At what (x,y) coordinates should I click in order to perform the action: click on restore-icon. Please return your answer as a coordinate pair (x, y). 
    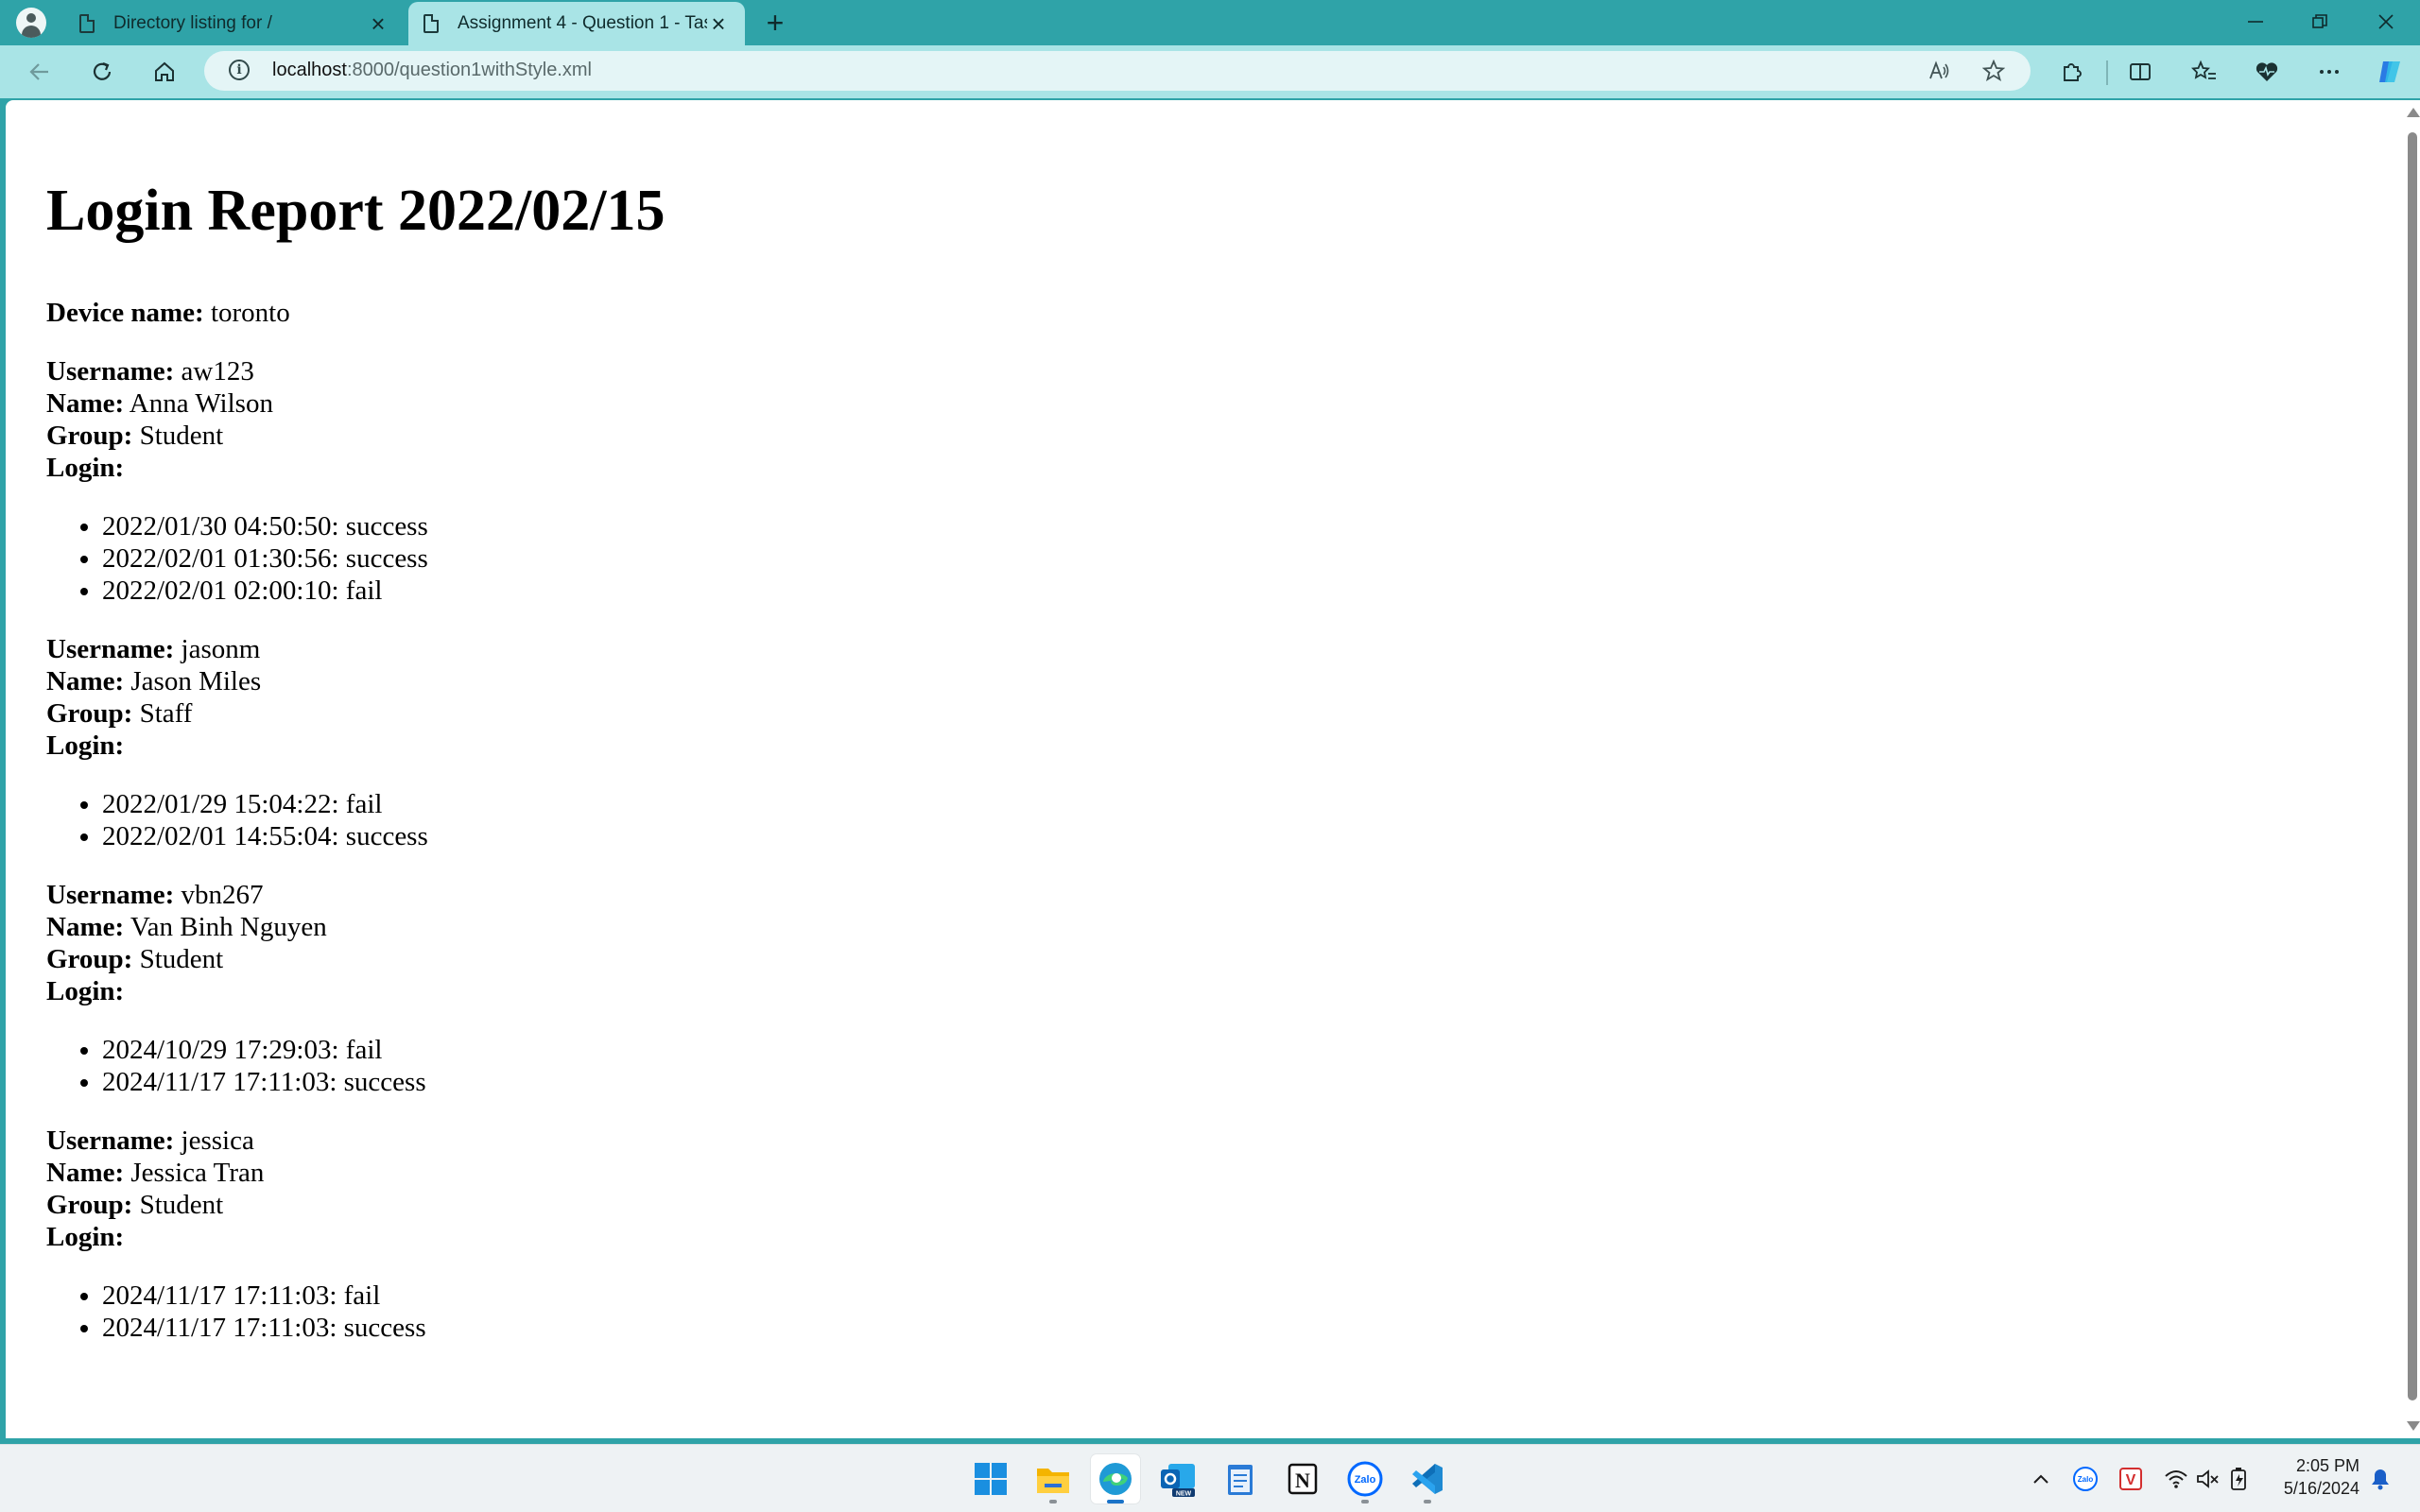
    Looking at the image, I should click on (2319, 21).